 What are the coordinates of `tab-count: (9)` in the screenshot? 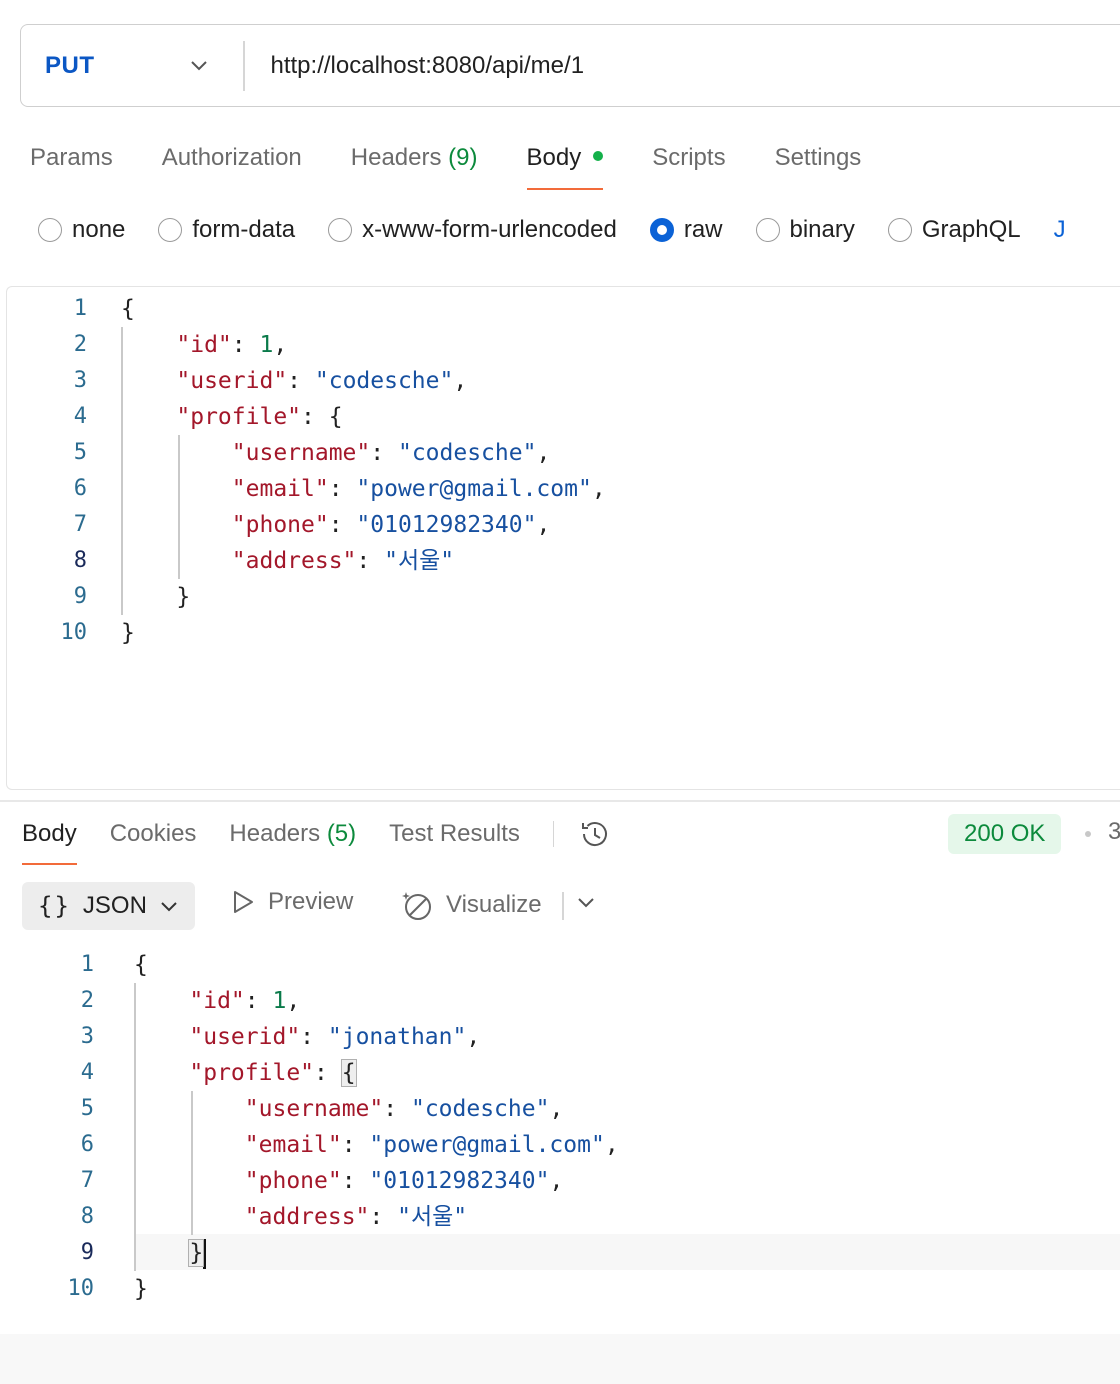 It's located at (463, 157).